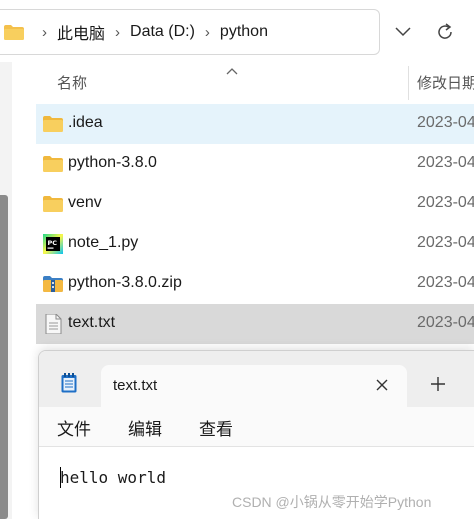 The width and height of the screenshot is (474, 519). Describe the element at coordinates (74, 427) in the screenshot. I see `menu-file: 文件` at that location.